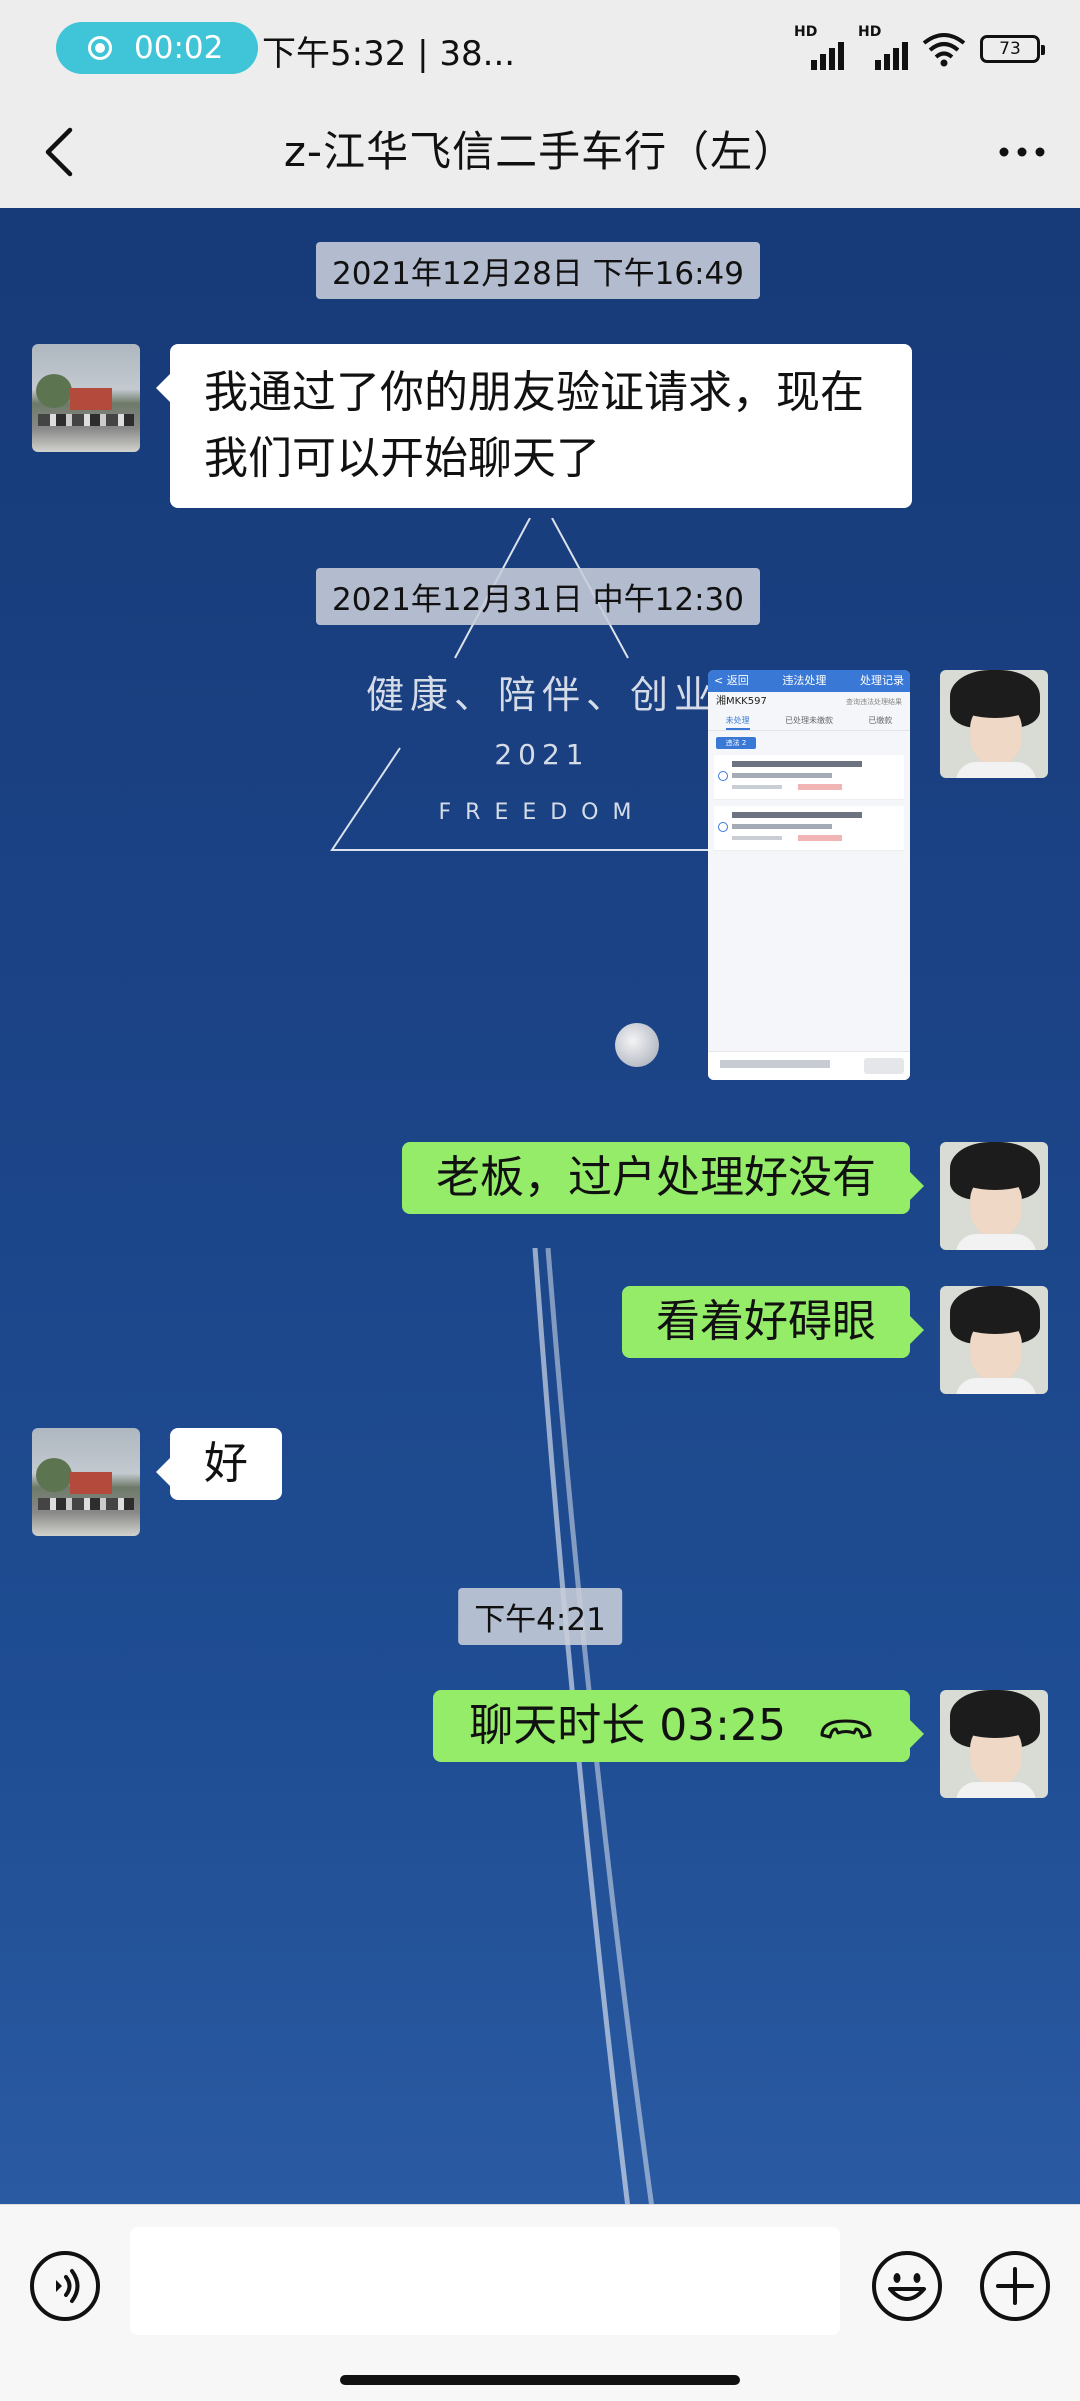  Describe the element at coordinates (65, 2286) in the screenshot. I see `voice-icon` at that location.